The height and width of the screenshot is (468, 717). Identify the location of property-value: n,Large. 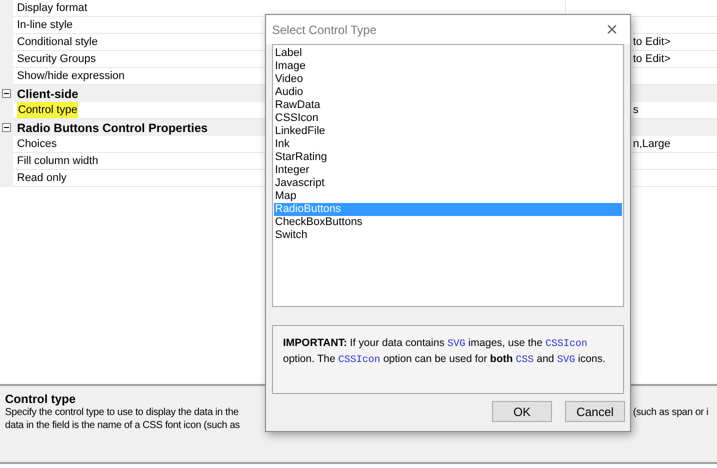
(651, 144).